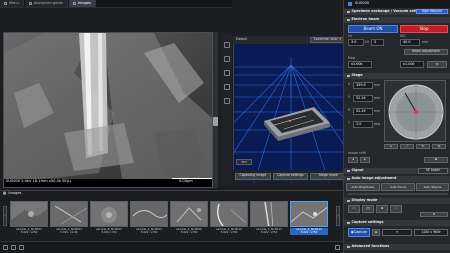 The width and height of the screenshot is (450, 253). Describe the element at coordinates (363, 85) in the screenshot. I see `x-input: 339.9` at that location.